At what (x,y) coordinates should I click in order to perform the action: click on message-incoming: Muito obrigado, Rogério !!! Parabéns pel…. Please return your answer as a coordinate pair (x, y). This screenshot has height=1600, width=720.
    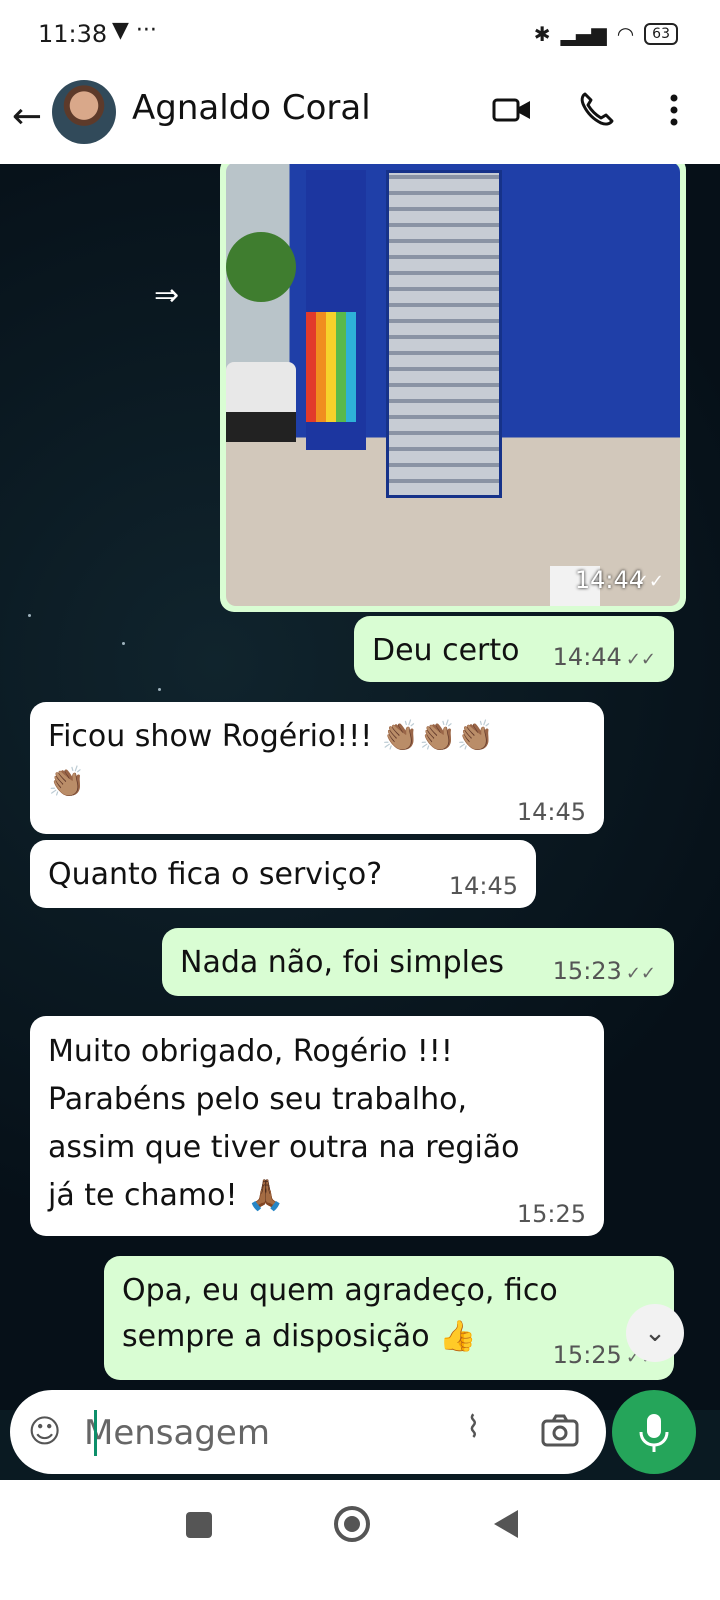
    Looking at the image, I should click on (317, 1126).